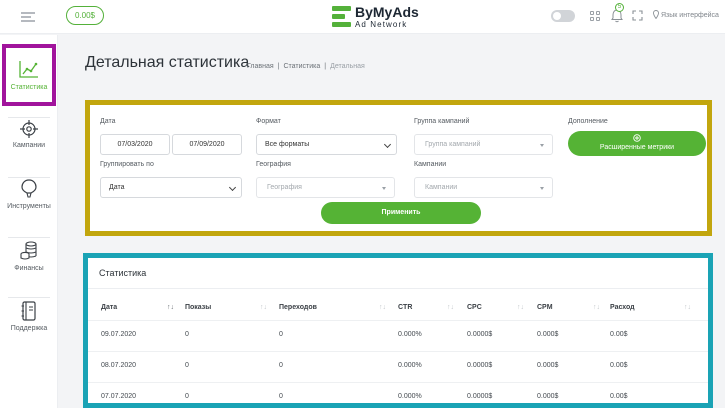 This screenshot has width=725, height=408. What do you see at coordinates (268, 121) in the screenshot?
I see `format-label: Формат` at bounding box center [268, 121].